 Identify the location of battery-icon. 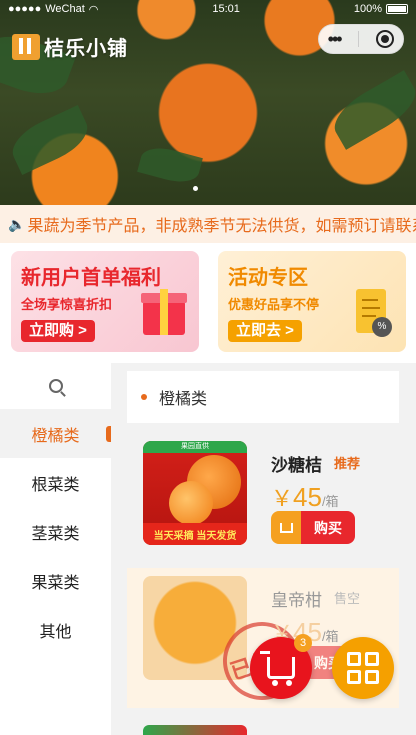
(397, 9).